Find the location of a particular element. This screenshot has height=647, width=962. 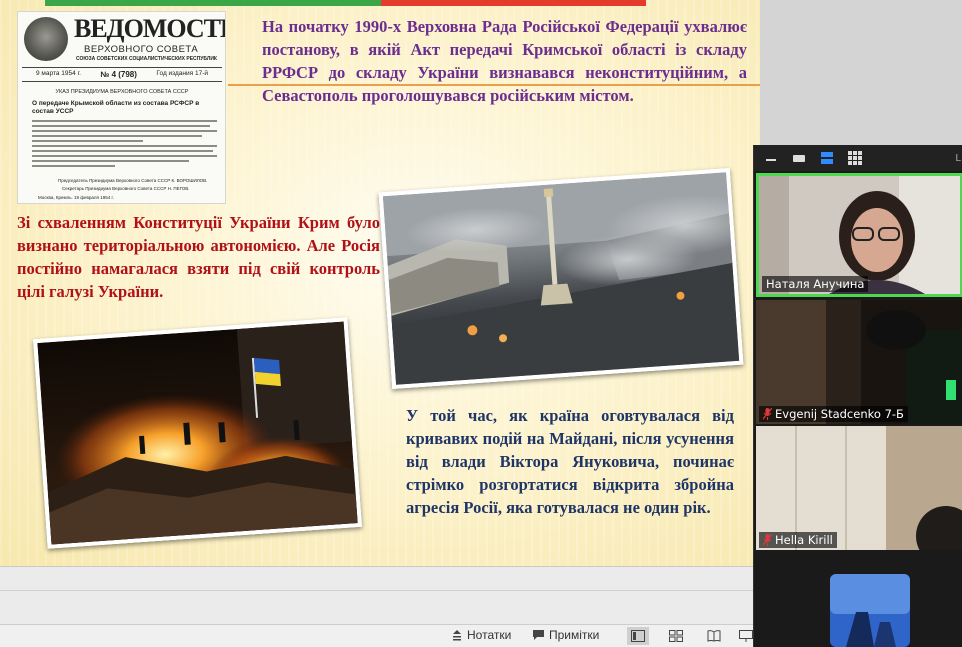

participant-name-tag: Hella Kirill is located at coordinates (798, 540).